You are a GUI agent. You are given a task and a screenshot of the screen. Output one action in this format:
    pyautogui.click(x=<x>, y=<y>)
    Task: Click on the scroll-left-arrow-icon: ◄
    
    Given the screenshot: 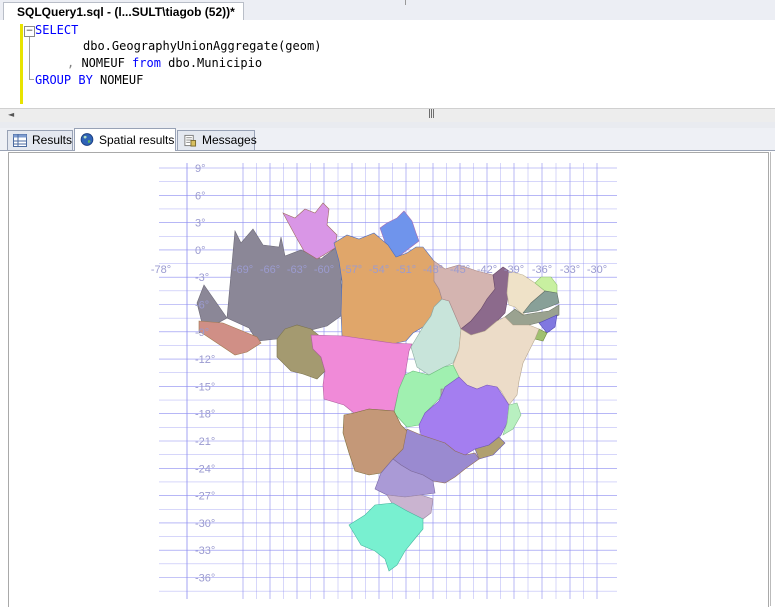 What is the action you would take?
    pyautogui.click(x=11, y=114)
    